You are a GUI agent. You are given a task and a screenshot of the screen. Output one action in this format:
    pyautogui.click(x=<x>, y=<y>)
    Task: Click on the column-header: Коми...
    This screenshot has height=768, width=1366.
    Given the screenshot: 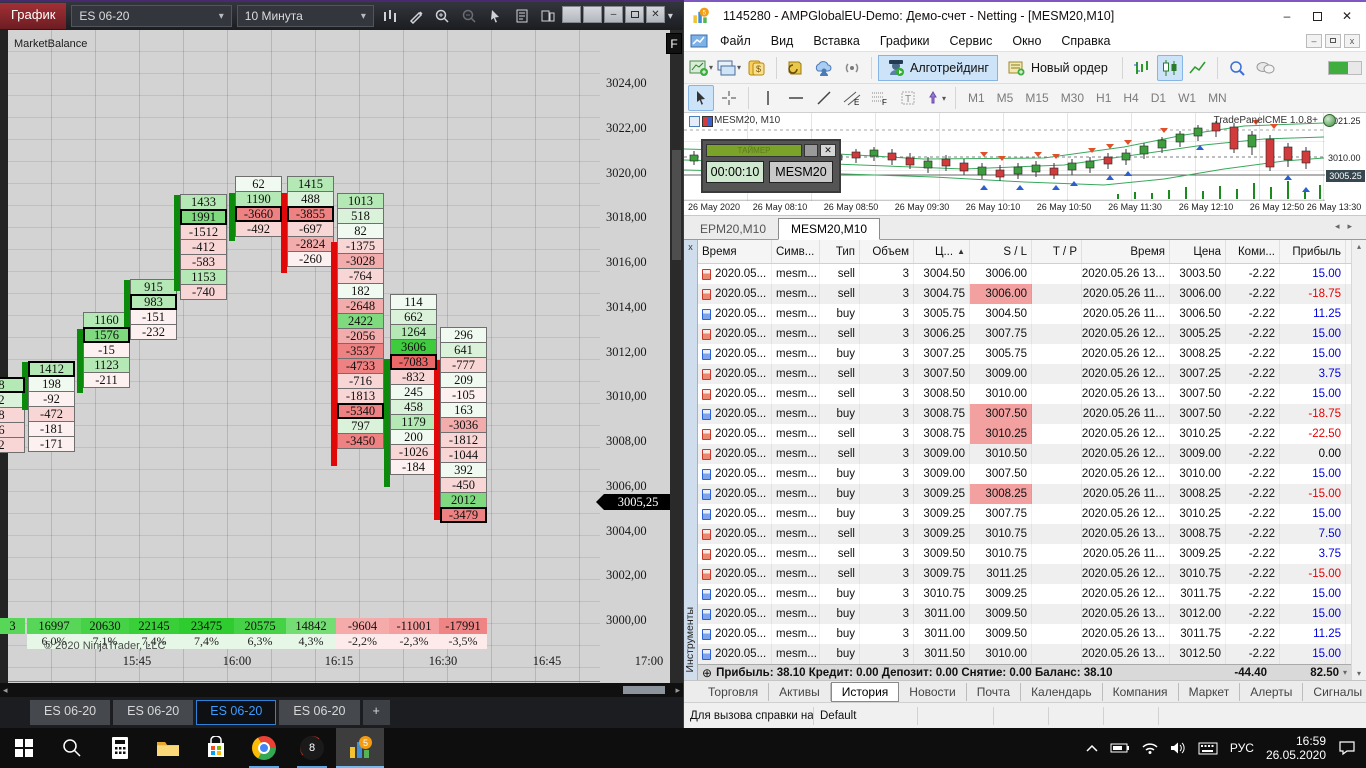 What is the action you would take?
    pyautogui.click(x=1253, y=251)
    